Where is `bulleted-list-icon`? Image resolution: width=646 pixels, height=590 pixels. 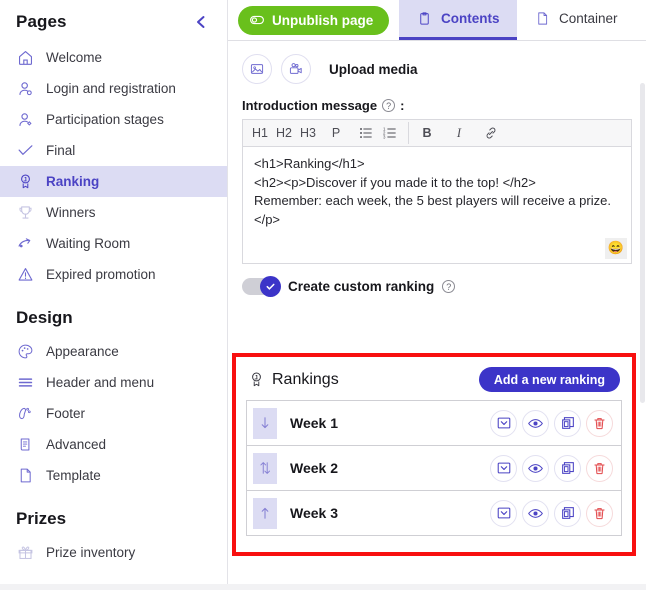
bulleted-list-icon is located at coordinates (366, 133).